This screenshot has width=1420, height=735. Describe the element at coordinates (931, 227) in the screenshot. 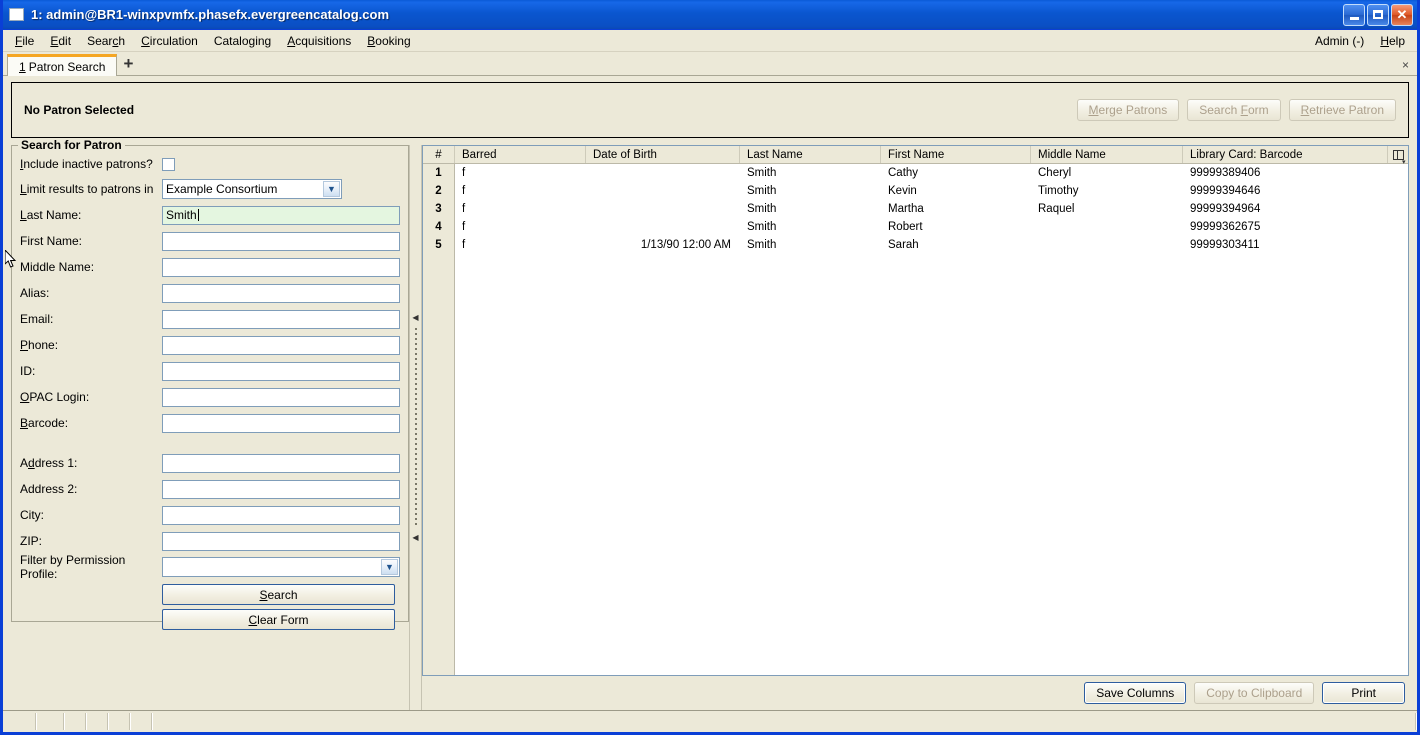

I see `table-row: f Smith Robert 99999362675` at that location.